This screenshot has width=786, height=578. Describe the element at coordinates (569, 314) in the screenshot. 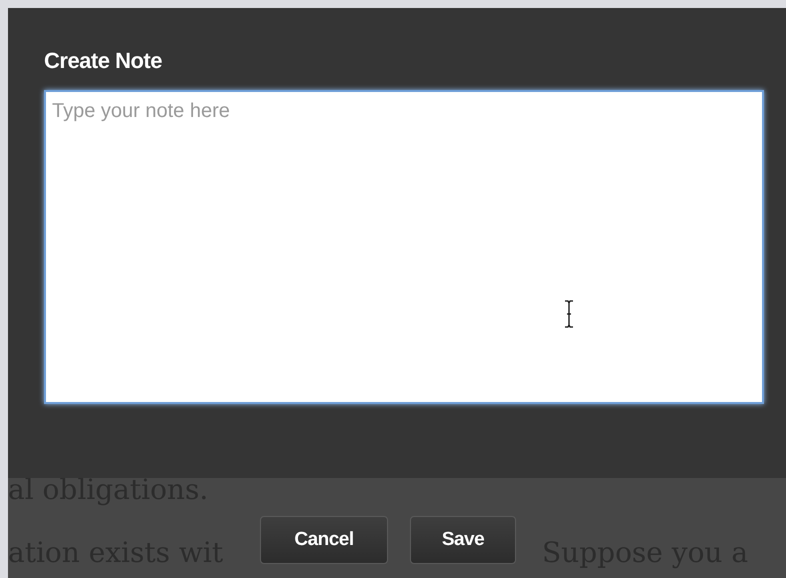

I see `text-cursor-icon` at that location.